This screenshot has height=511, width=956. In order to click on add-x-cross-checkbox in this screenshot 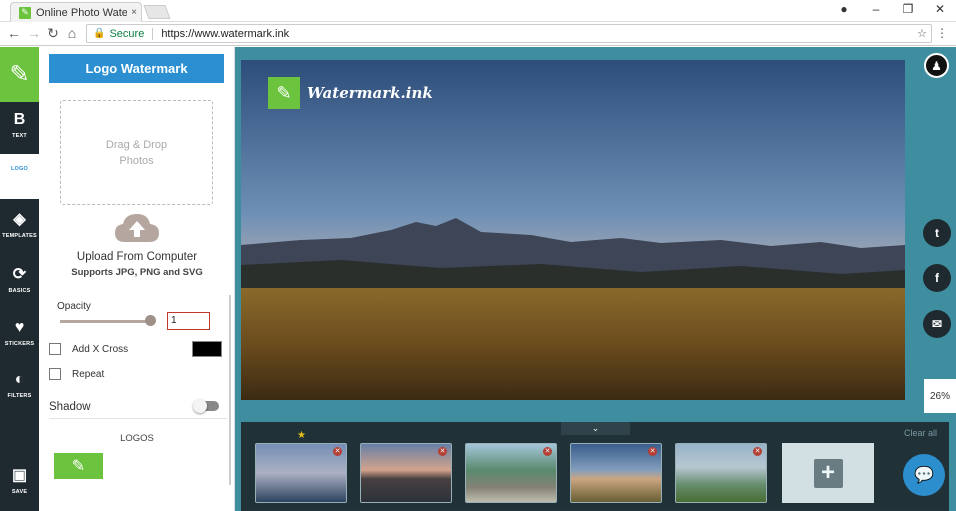, I will do `click(55, 349)`.